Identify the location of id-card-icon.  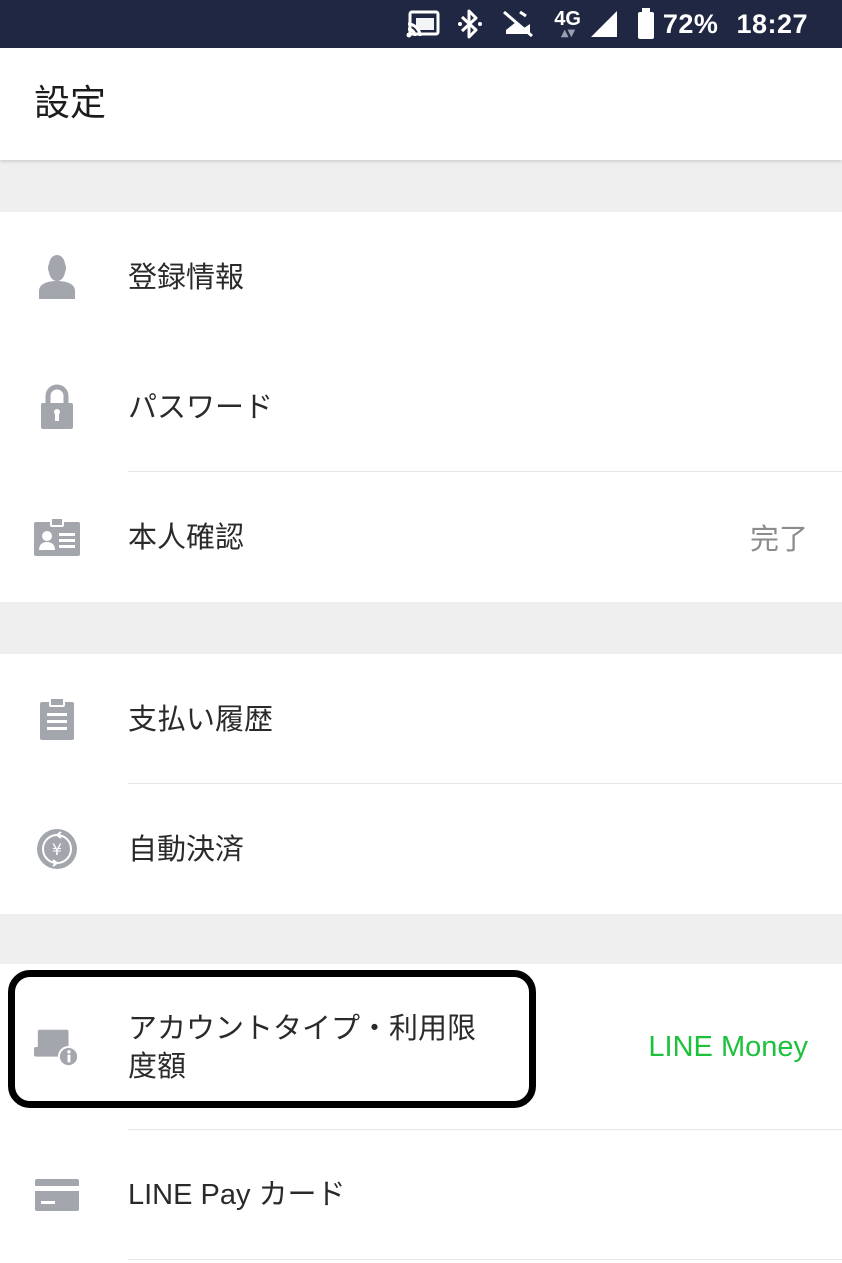
(57, 537).